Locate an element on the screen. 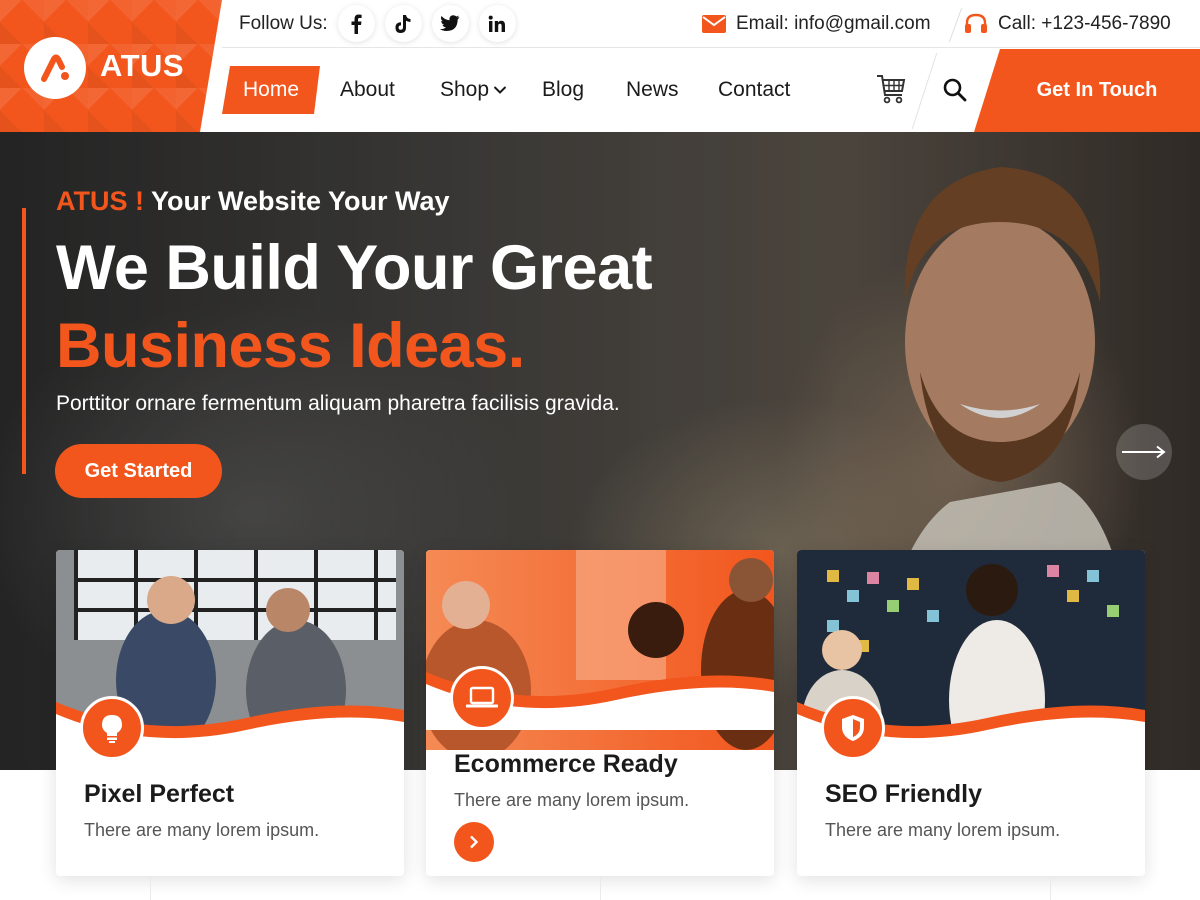 Image resolution: width=1200 pixels, height=900 pixels. hero-accent-line is located at coordinates (24, 341).